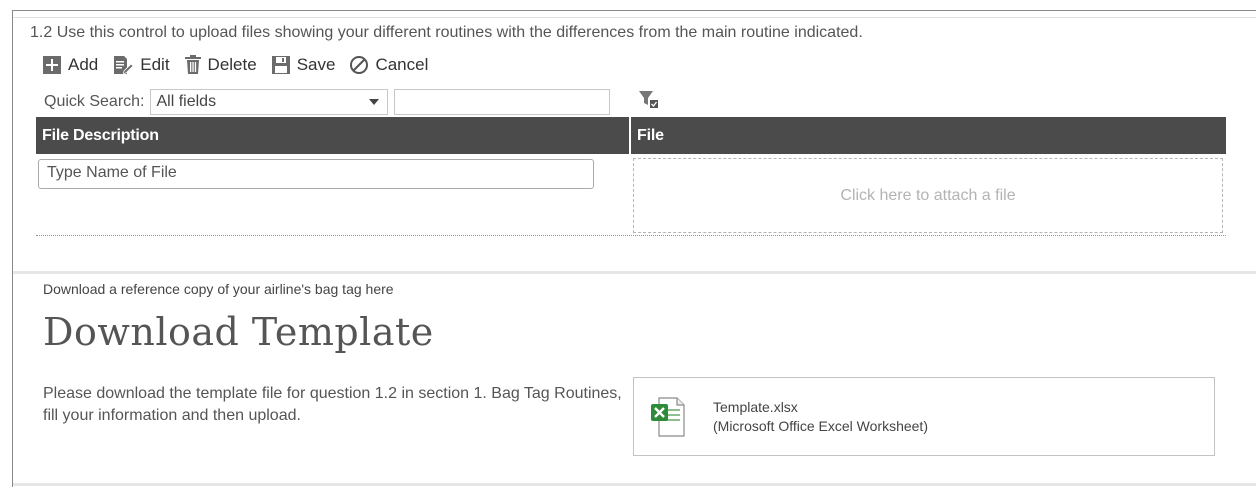 The height and width of the screenshot is (487, 1256). I want to click on delete-button: Delete, so click(220, 65).